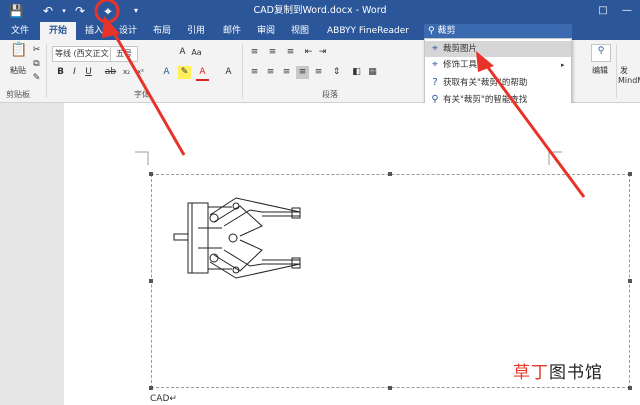 This screenshot has width=640, height=405. Describe the element at coordinates (531, 373) in the screenshot. I see `watermark-part1: 草丁` at that location.